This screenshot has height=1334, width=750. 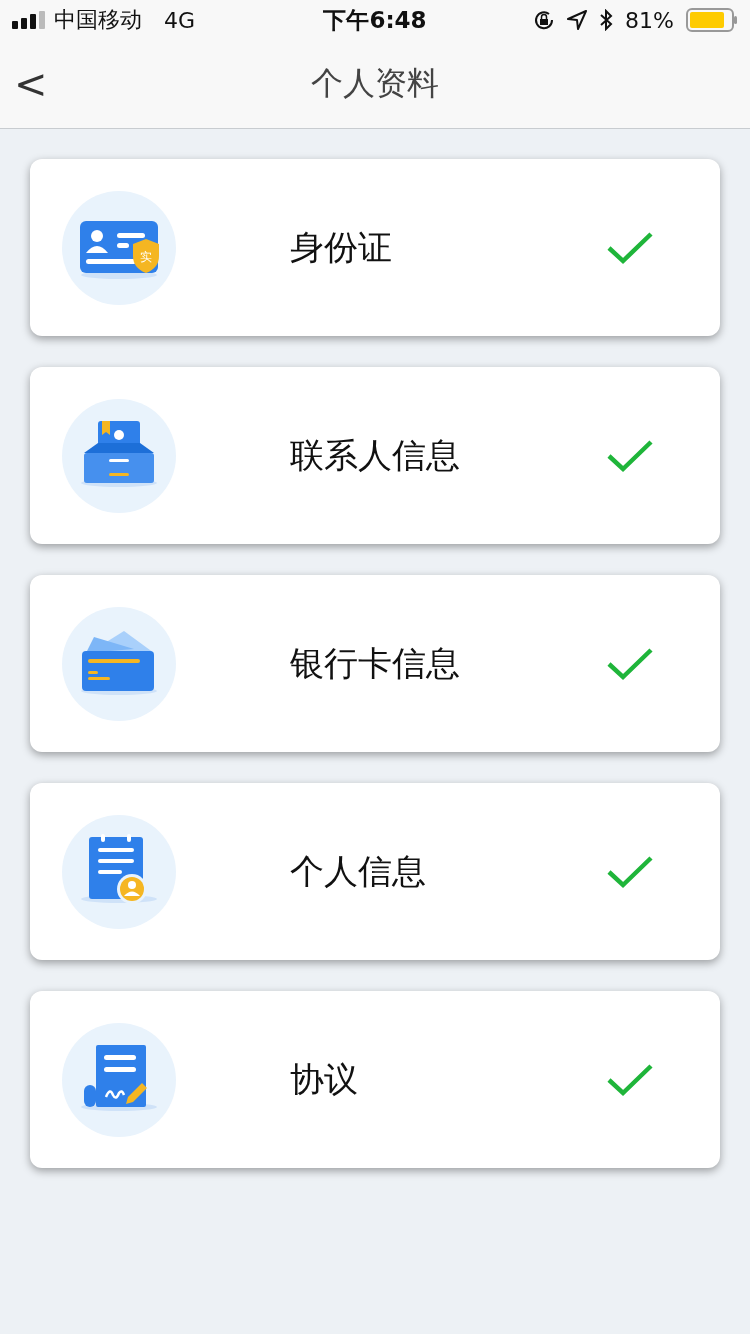 I want to click on item-label: 个人信息, so click(x=358, y=871).